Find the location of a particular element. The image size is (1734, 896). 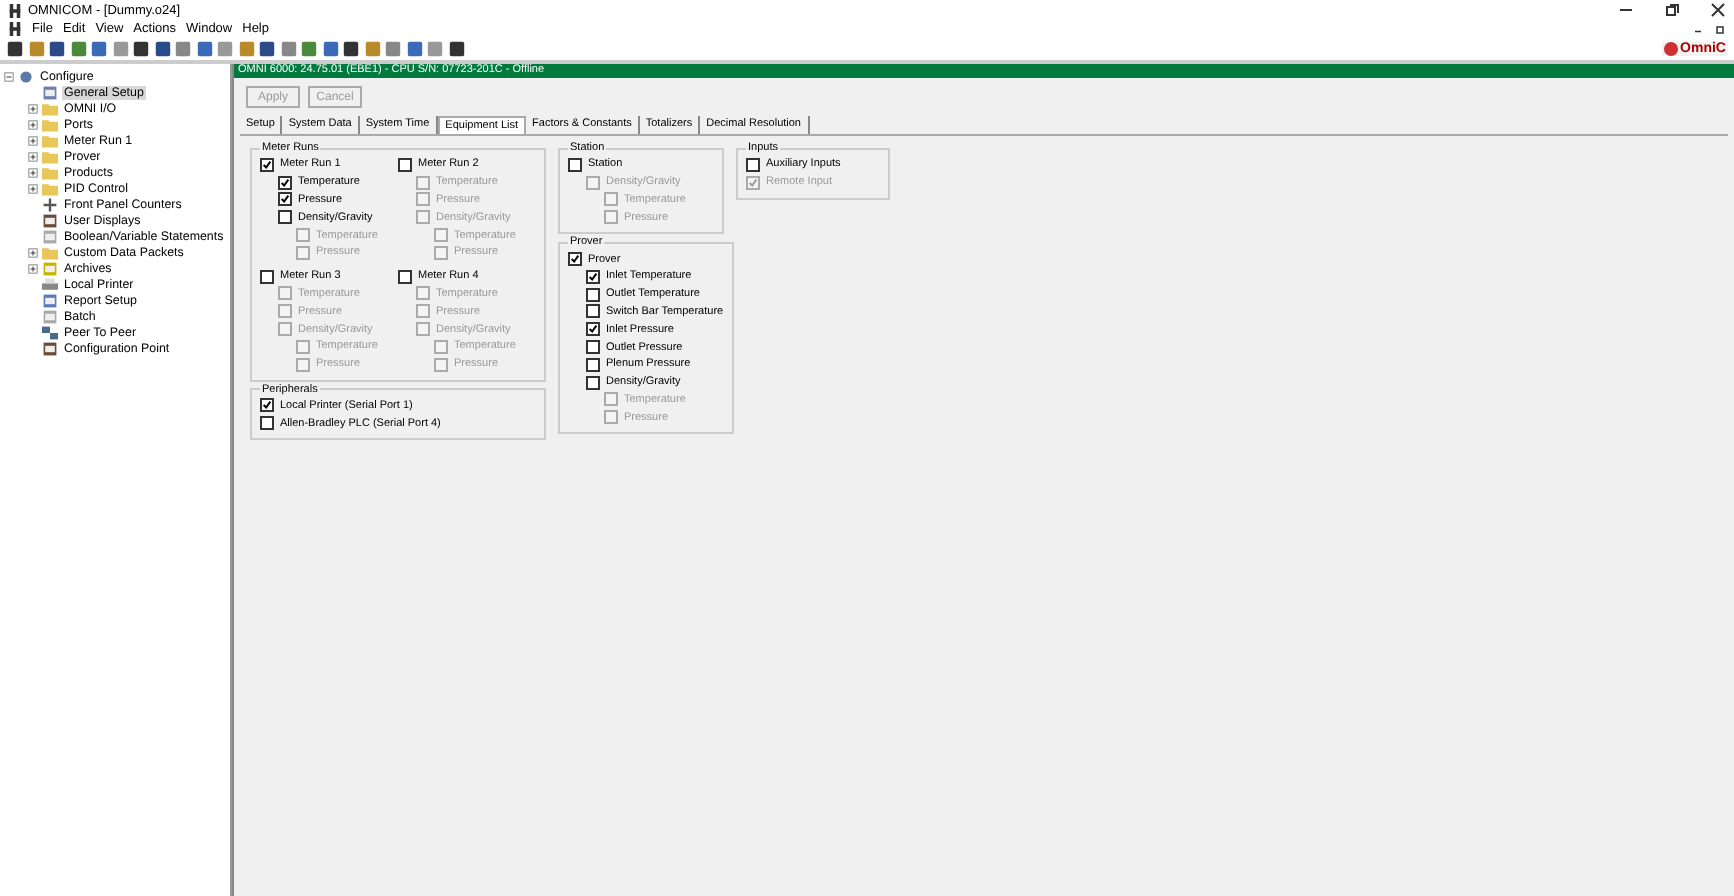

network-icon is located at coordinates (50, 332).